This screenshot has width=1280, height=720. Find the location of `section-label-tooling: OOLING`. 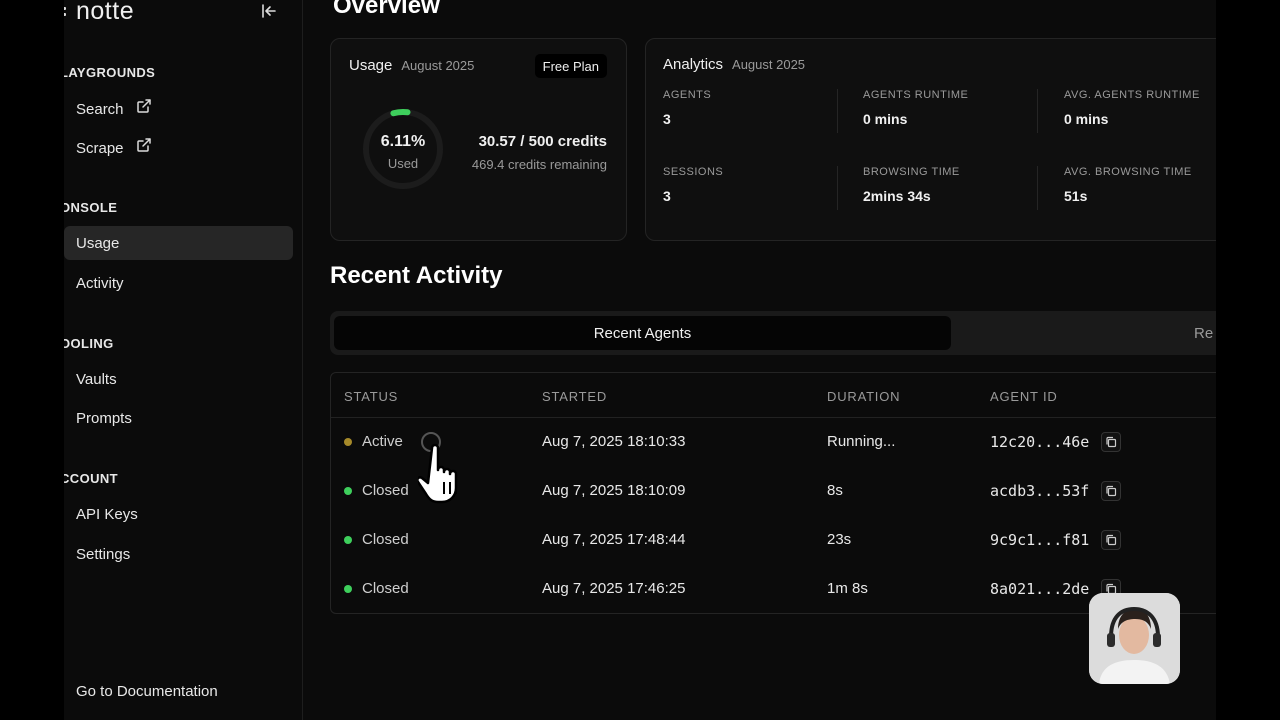

section-label-tooling: OOLING is located at coordinates (89, 343).